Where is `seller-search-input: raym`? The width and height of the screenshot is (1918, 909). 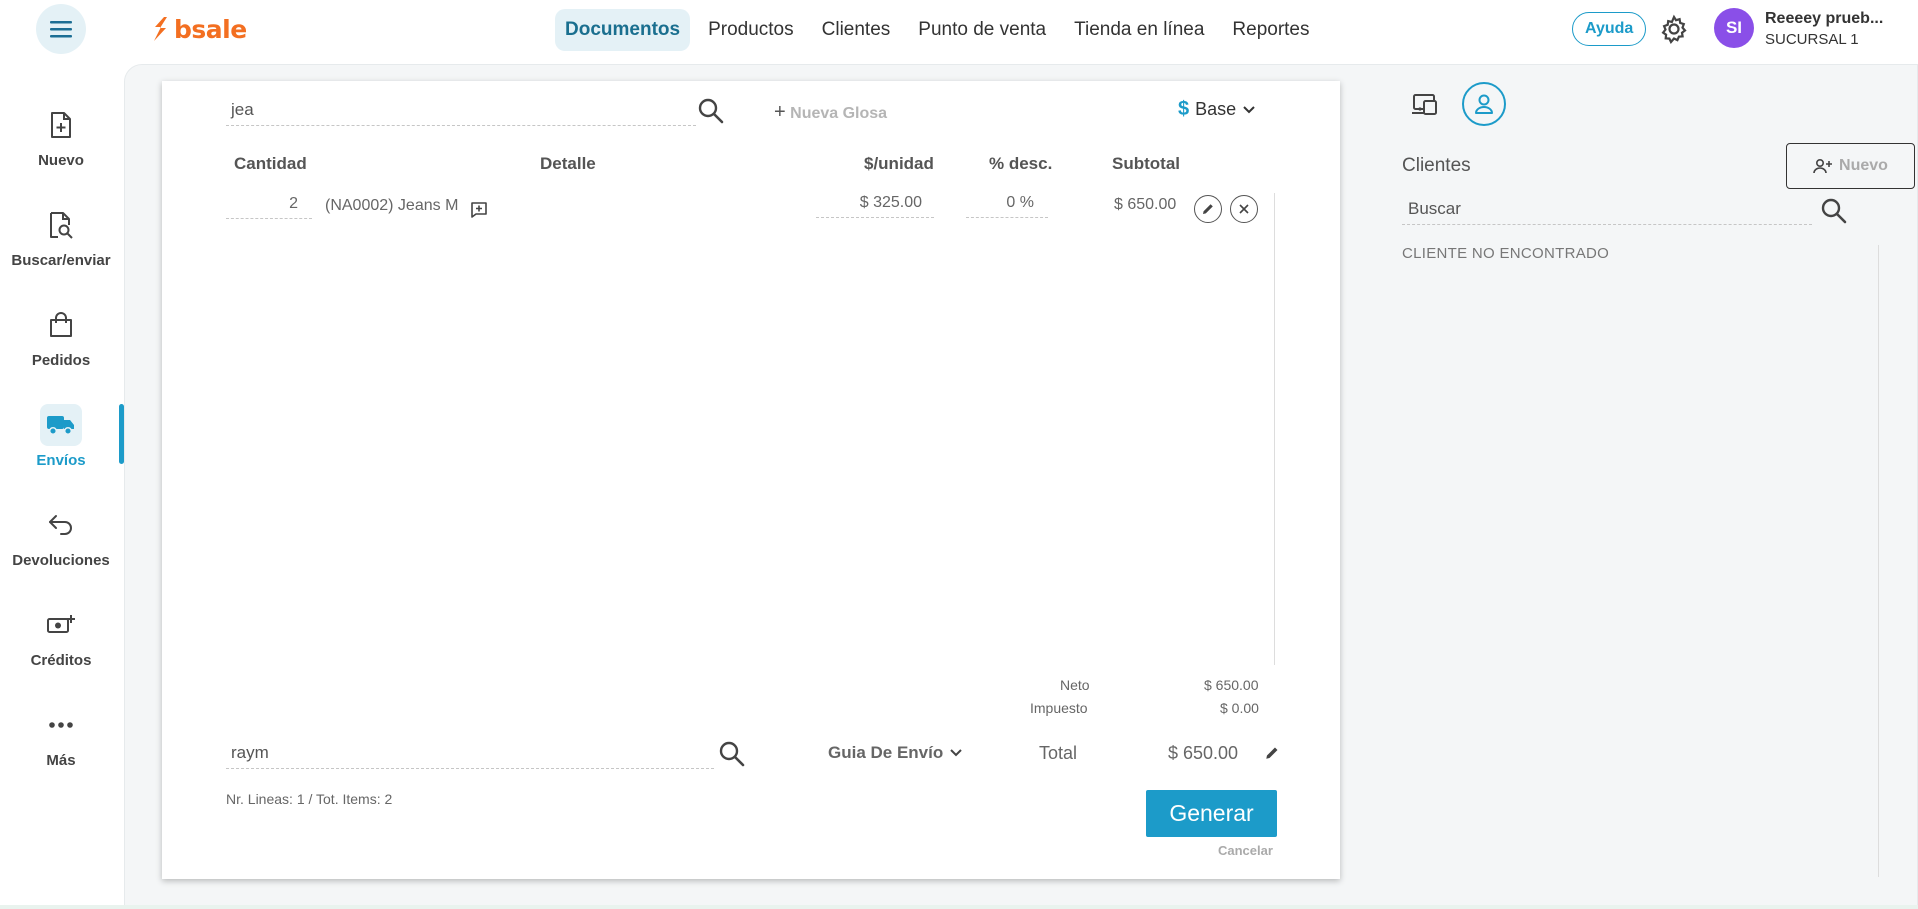
seller-search-input: raym is located at coordinates (470, 754).